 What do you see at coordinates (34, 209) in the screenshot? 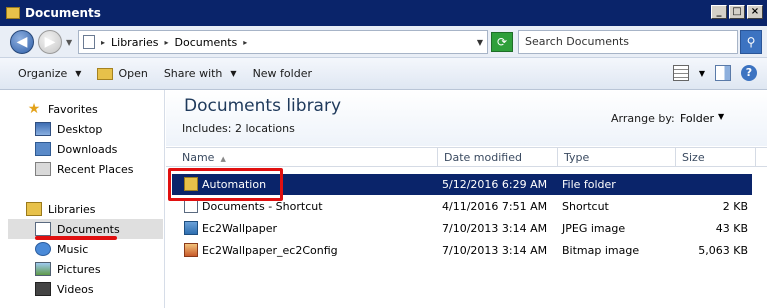
I see `libraries-icon` at bounding box center [34, 209].